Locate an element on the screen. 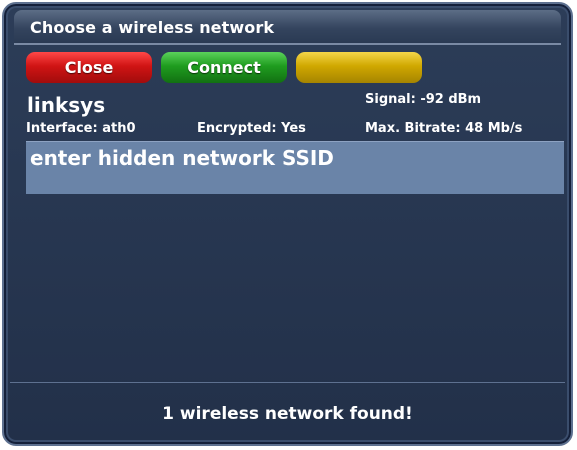 The height and width of the screenshot is (450, 577). status-divider is located at coordinates (287, 382).